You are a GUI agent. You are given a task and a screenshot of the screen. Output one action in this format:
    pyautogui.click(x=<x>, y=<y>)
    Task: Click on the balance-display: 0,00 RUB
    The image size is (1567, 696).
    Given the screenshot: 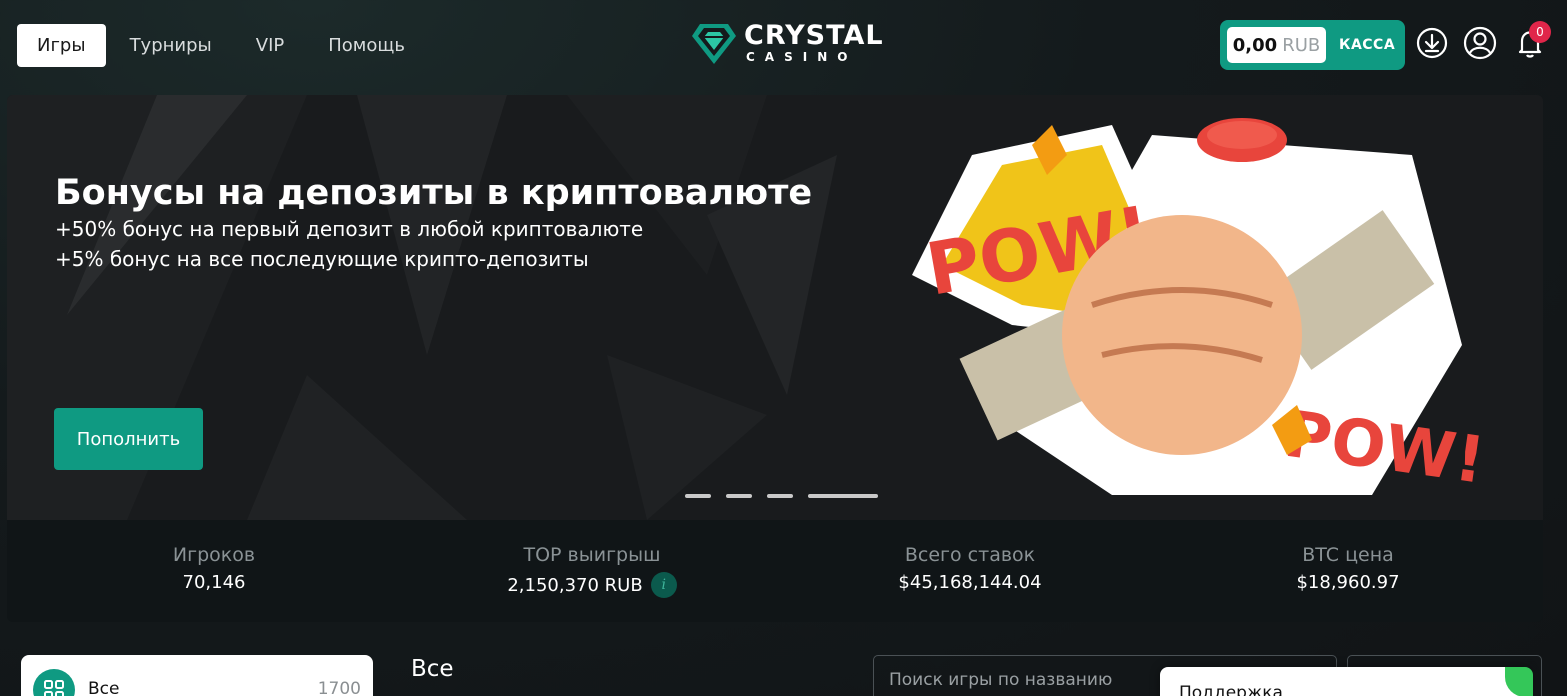 What is the action you would take?
    pyautogui.click(x=1276, y=45)
    